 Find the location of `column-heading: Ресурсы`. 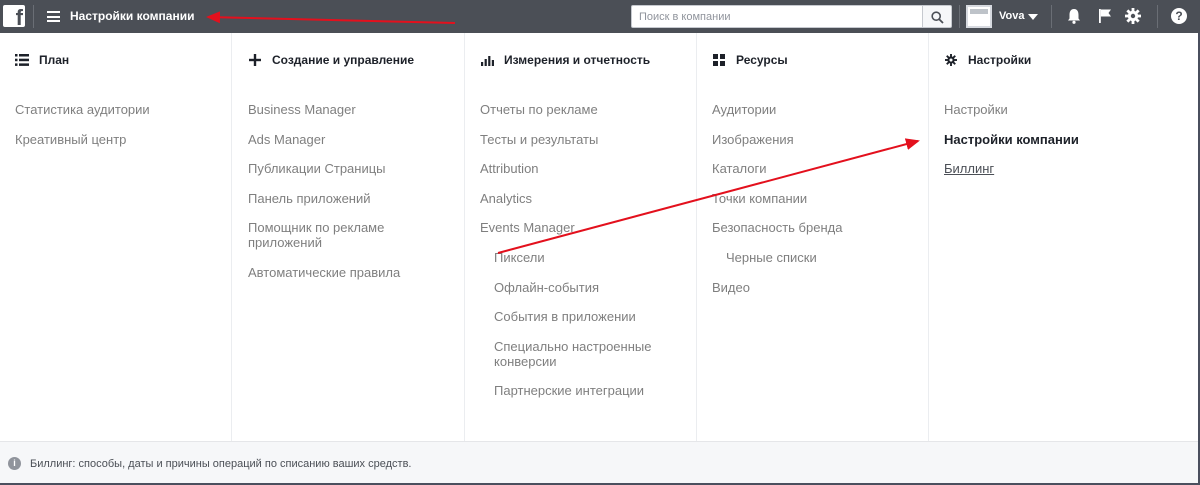

column-heading: Ресурсы is located at coordinates (750, 60).